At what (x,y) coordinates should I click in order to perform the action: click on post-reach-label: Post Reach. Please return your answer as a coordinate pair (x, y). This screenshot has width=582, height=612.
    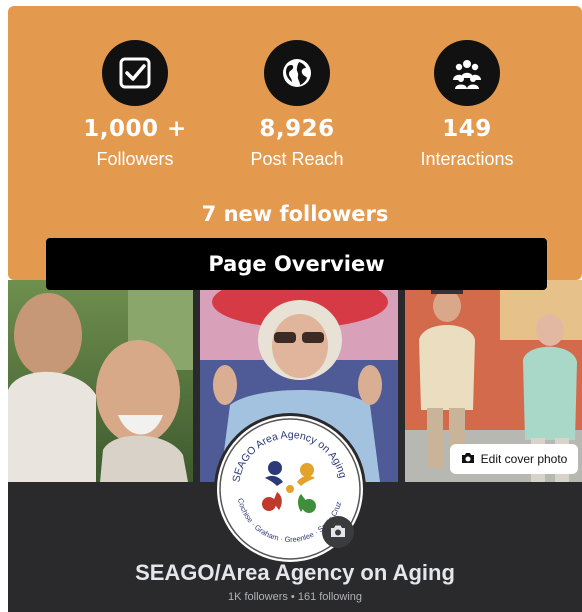
    Looking at the image, I should click on (297, 159).